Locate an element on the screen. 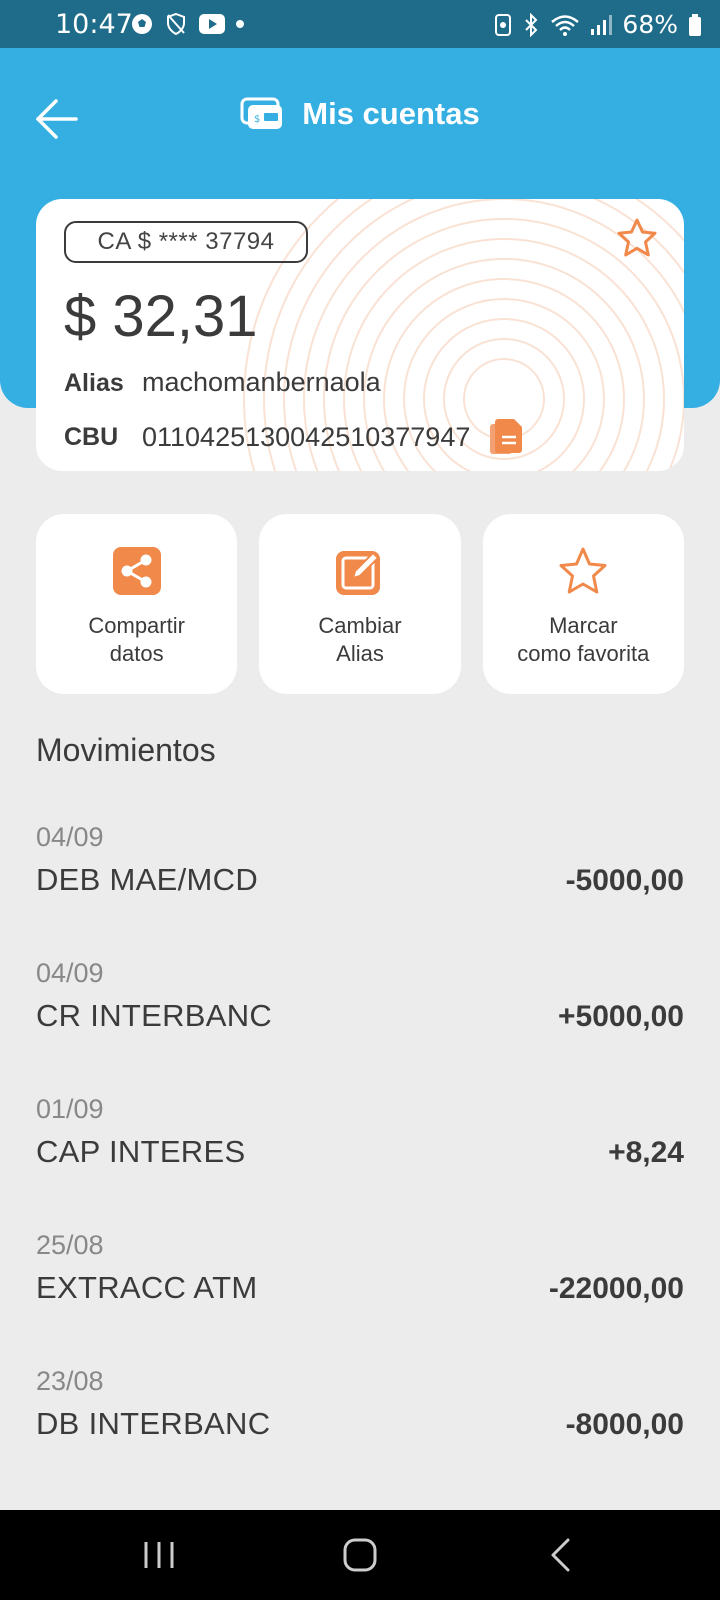 This screenshot has height=1600, width=720. movements-title: Movimientos is located at coordinates (126, 750).